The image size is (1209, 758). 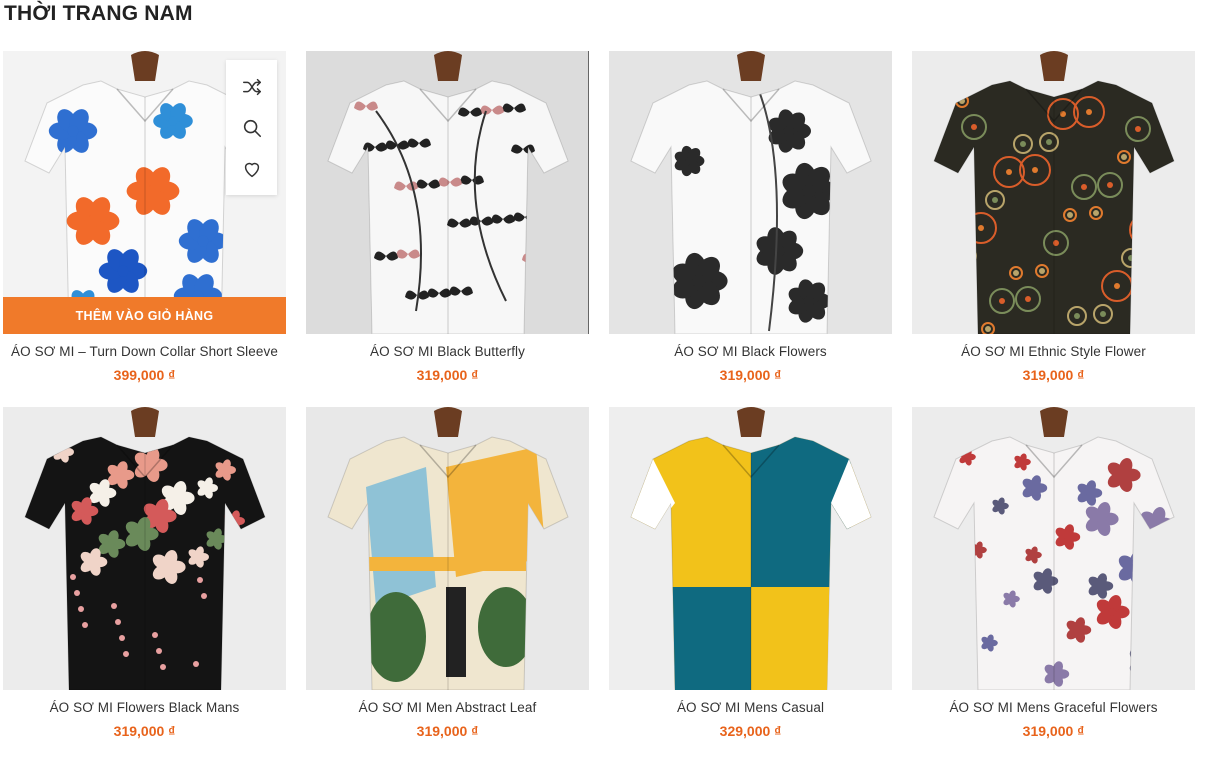 I want to click on search-icon, so click(x=252, y=128).